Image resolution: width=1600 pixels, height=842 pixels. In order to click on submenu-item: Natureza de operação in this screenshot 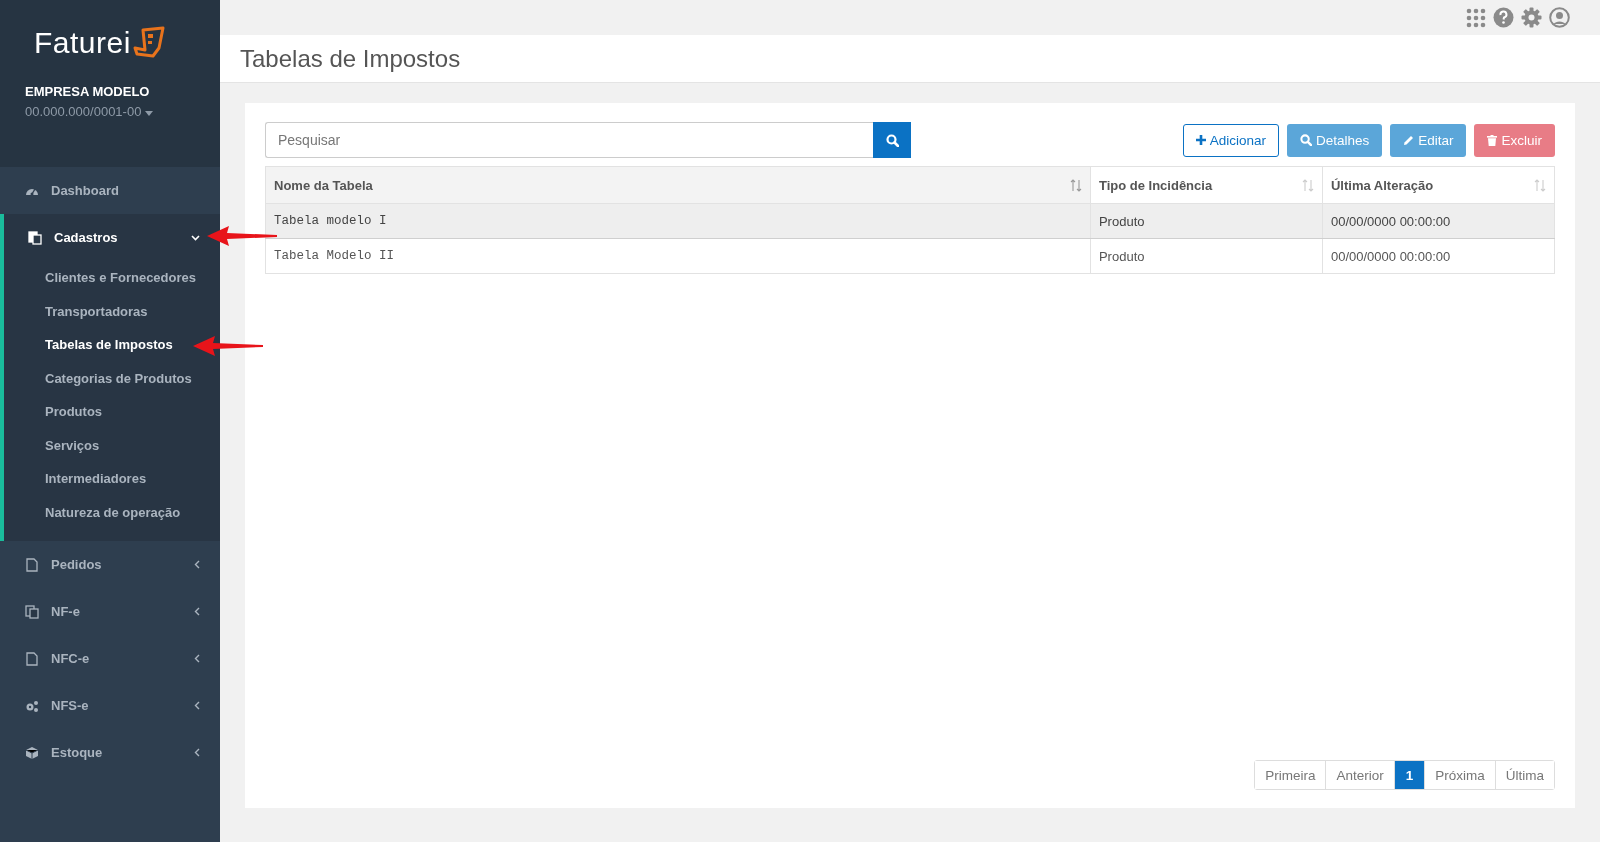, I will do `click(113, 512)`.